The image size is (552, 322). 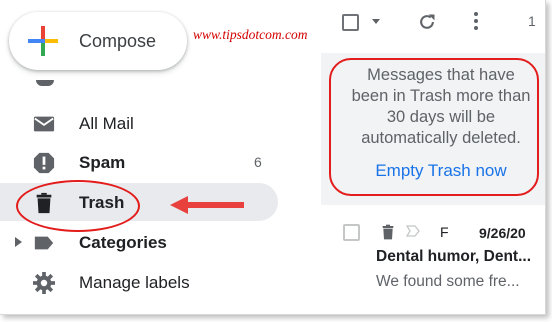 I want to click on more-options-icon, so click(x=477, y=22).